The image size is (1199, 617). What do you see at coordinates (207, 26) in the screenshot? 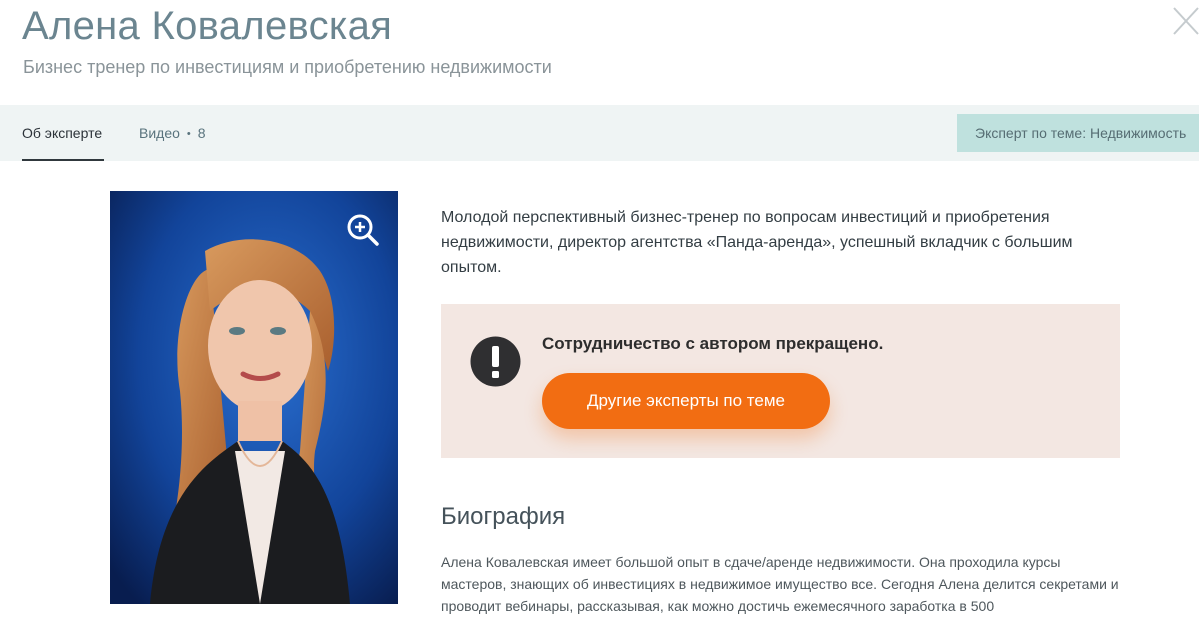
I see `expert-name: Алена Ковалевская` at bounding box center [207, 26].